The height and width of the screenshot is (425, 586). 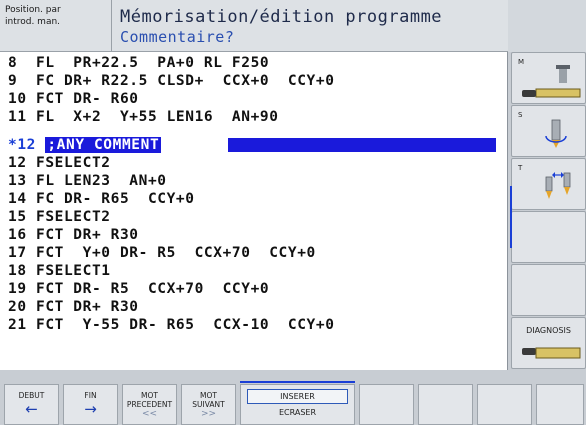 What do you see at coordinates (558, 185) in the screenshot?
I see `tool-change-icon` at bounding box center [558, 185].